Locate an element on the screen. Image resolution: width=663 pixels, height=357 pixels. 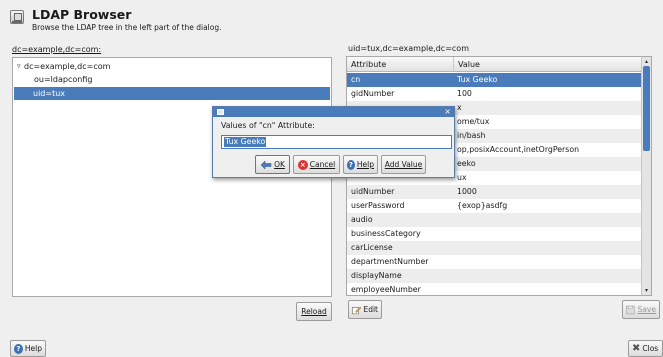
attribute-value-input: Tux Geeko is located at coordinates (336, 142).